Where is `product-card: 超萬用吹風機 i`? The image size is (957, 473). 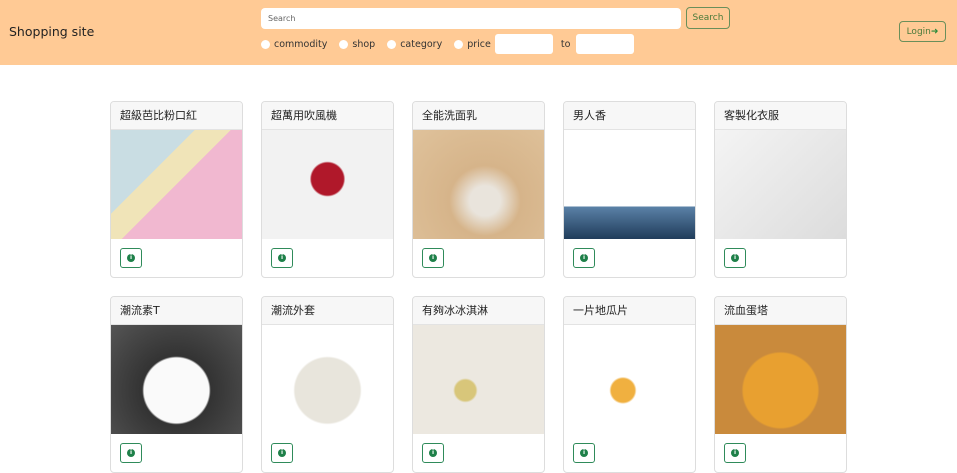 product-card: 超萬用吹風機 i is located at coordinates (327, 189).